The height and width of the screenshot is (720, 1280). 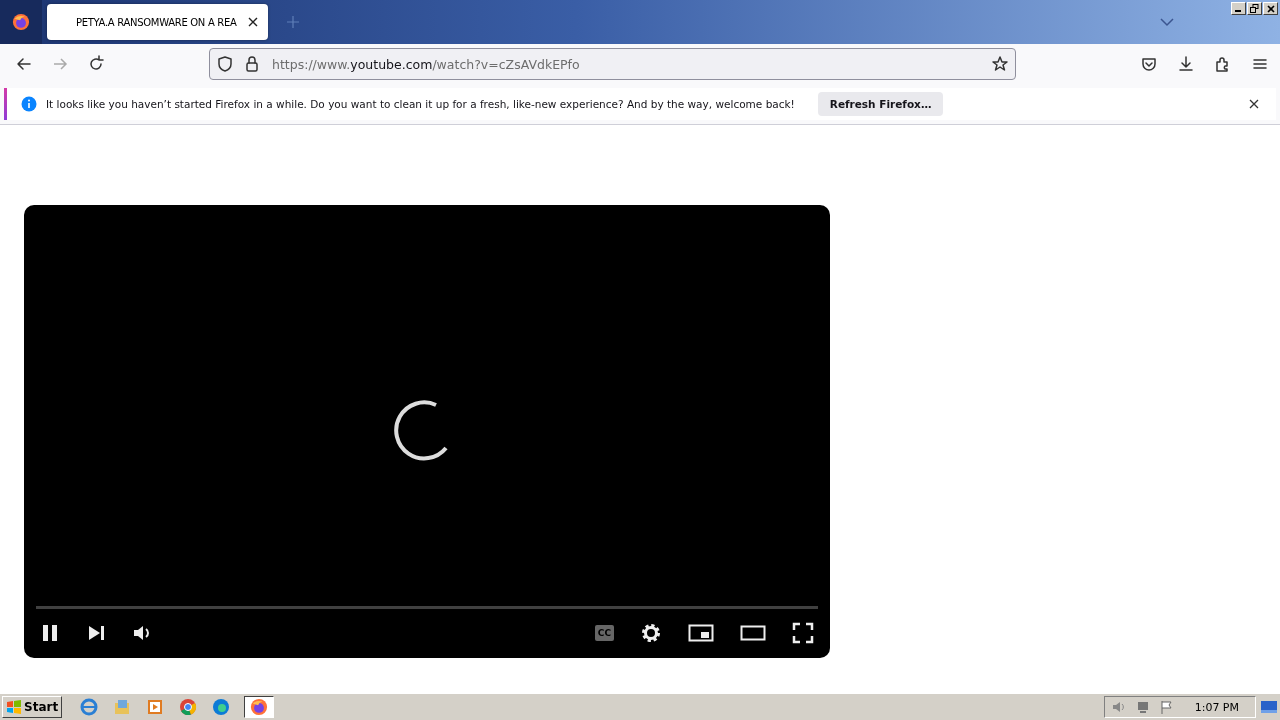 I want to click on desktop-icon, so click(x=1269, y=707).